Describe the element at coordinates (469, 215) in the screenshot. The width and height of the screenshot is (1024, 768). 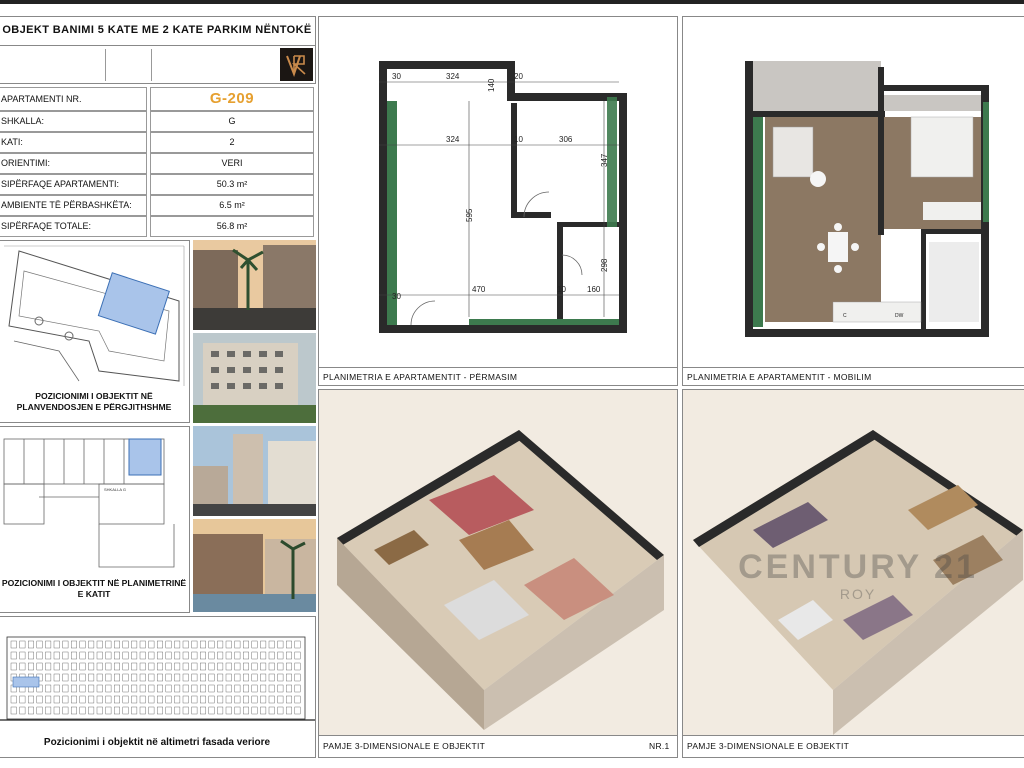
I see `dim-label: 595` at that location.